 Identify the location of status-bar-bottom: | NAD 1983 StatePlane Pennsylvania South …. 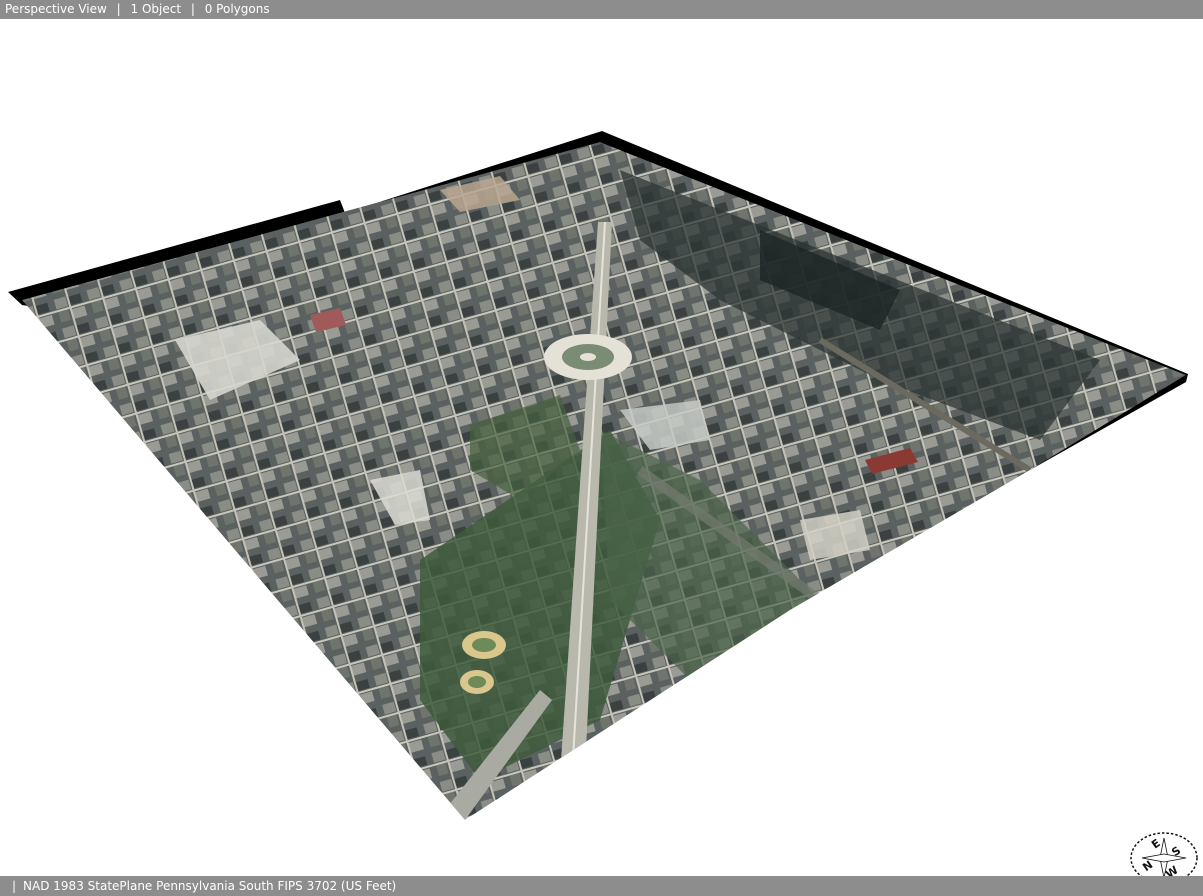
(601, 886).